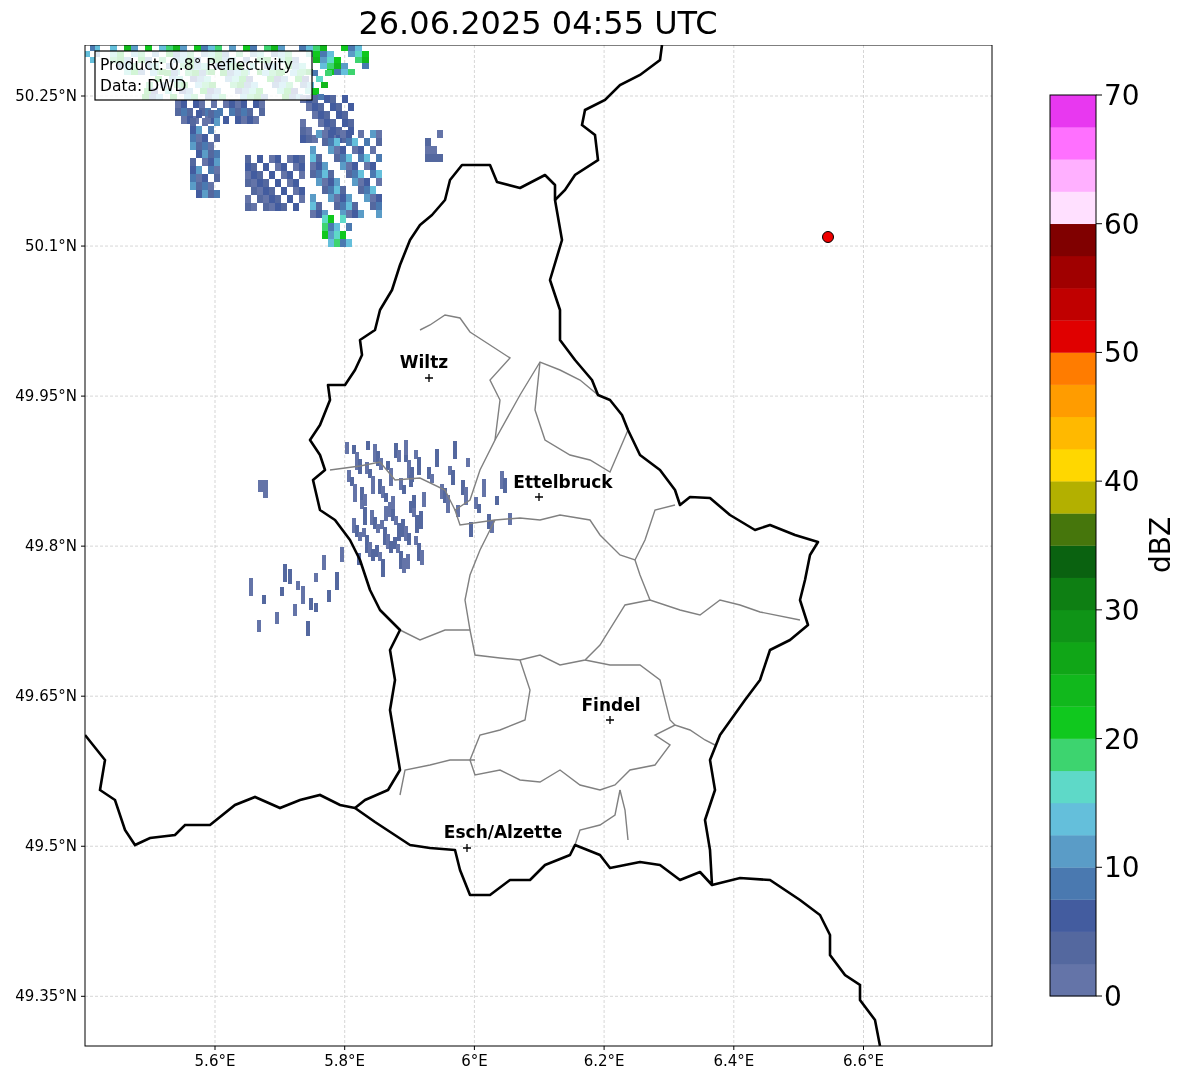  What do you see at coordinates (1122, 95) in the screenshot?
I see `colorbar-tick-label: 70` at bounding box center [1122, 95].